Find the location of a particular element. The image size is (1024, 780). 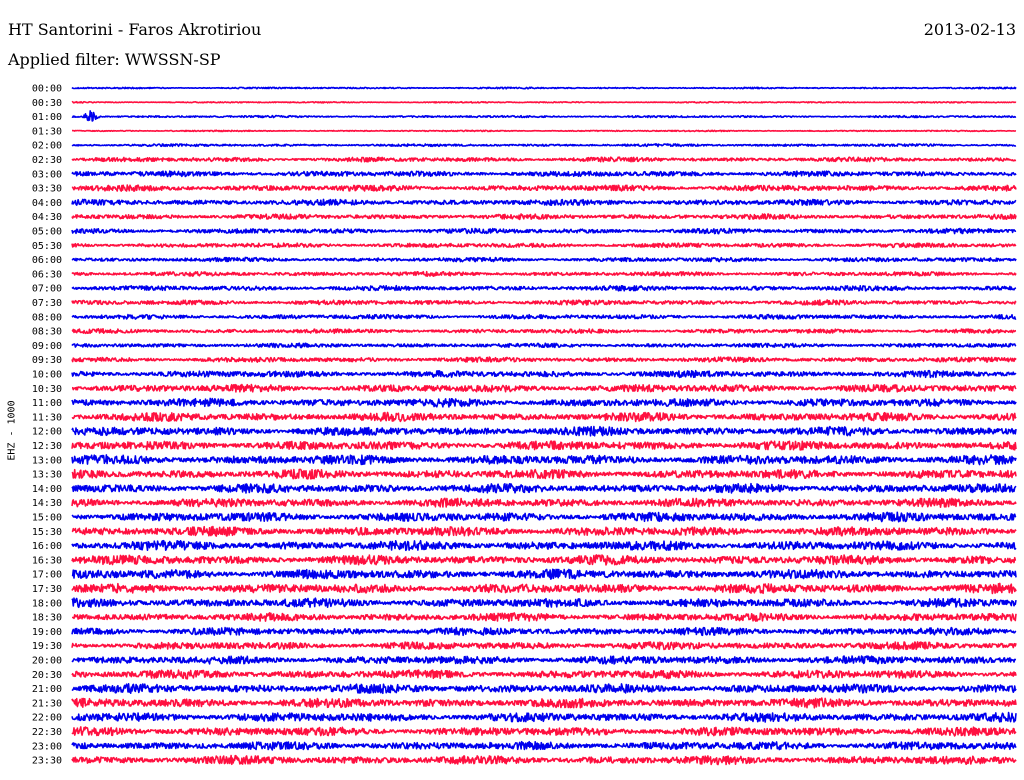

row-label: 18:00 is located at coordinates (47, 603).